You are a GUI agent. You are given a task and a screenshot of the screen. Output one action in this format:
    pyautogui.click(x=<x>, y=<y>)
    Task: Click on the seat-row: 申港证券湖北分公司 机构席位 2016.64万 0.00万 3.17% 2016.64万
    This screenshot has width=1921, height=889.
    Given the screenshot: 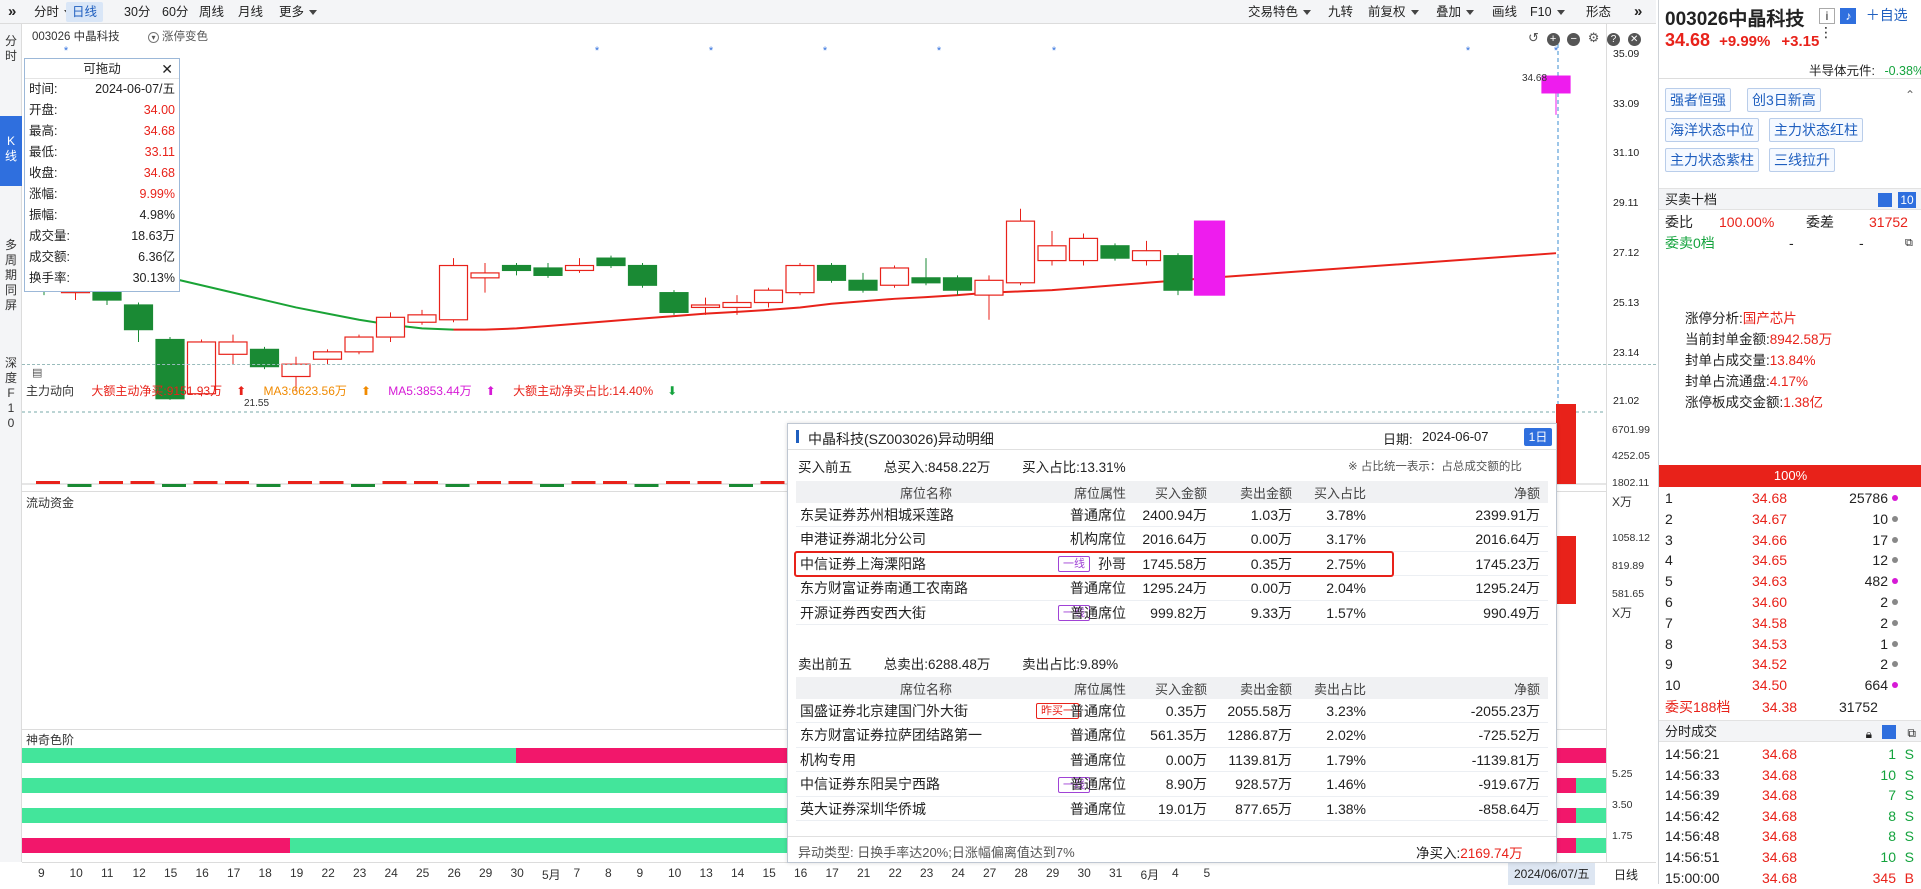 What is the action you would take?
    pyautogui.click(x=1172, y=540)
    